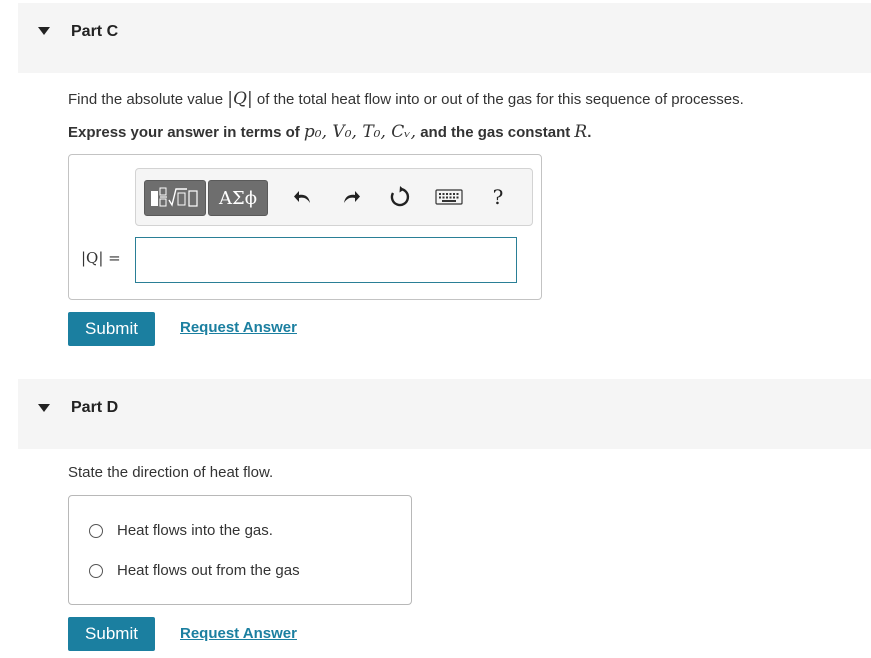 The width and height of the screenshot is (871, 658). I want to click on answer-input, so click(326, 260).